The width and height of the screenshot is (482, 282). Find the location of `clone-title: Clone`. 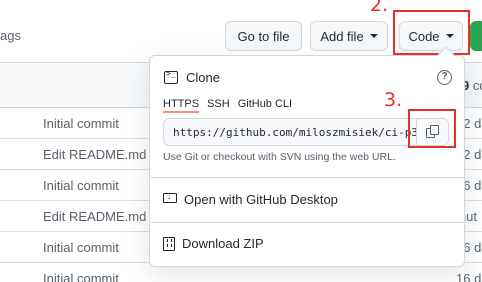

clone-title: Clone is located at coordinates (203, 77).